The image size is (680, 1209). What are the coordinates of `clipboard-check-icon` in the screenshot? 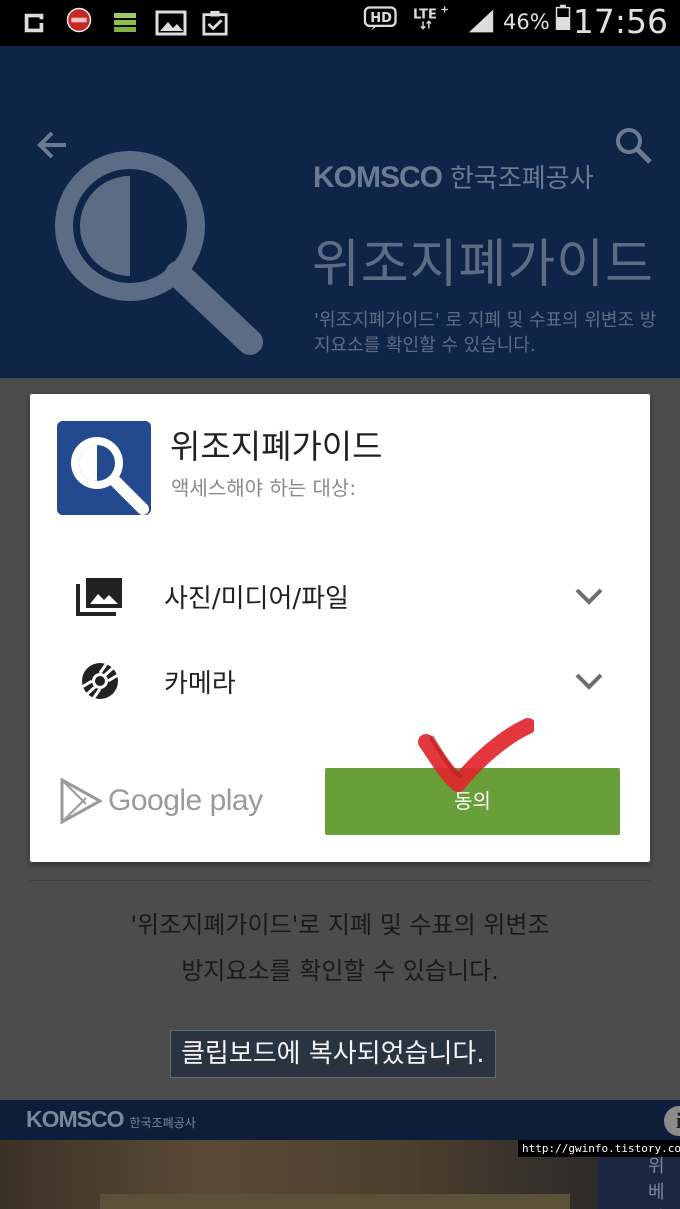 It's located at (215, 23).